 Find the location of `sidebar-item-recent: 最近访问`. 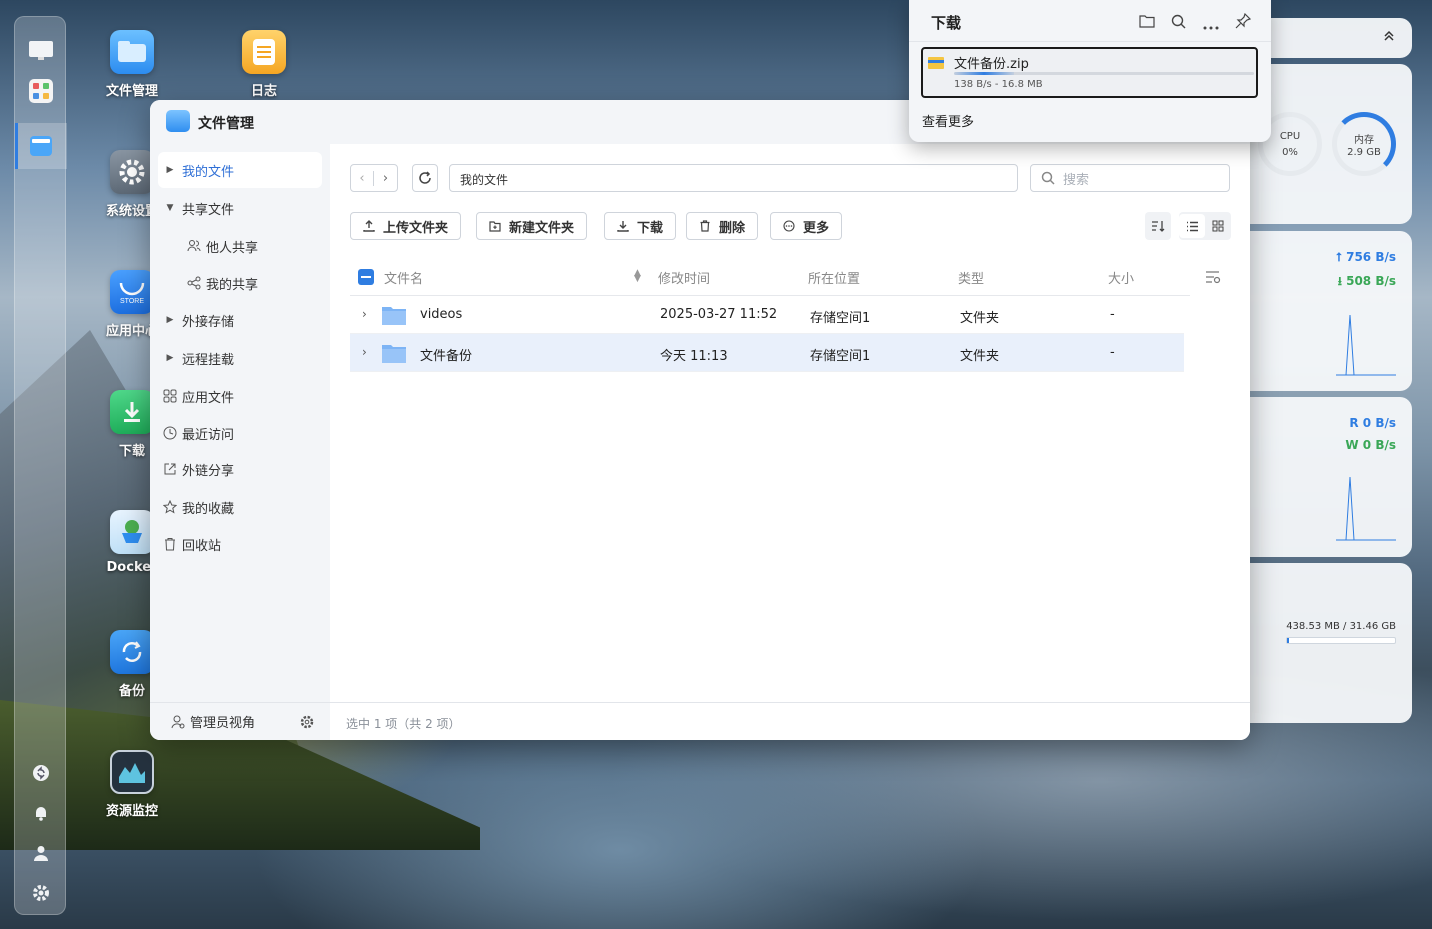

sidebar-item-recent: 最近访问 is located at coordinates (240, 433).